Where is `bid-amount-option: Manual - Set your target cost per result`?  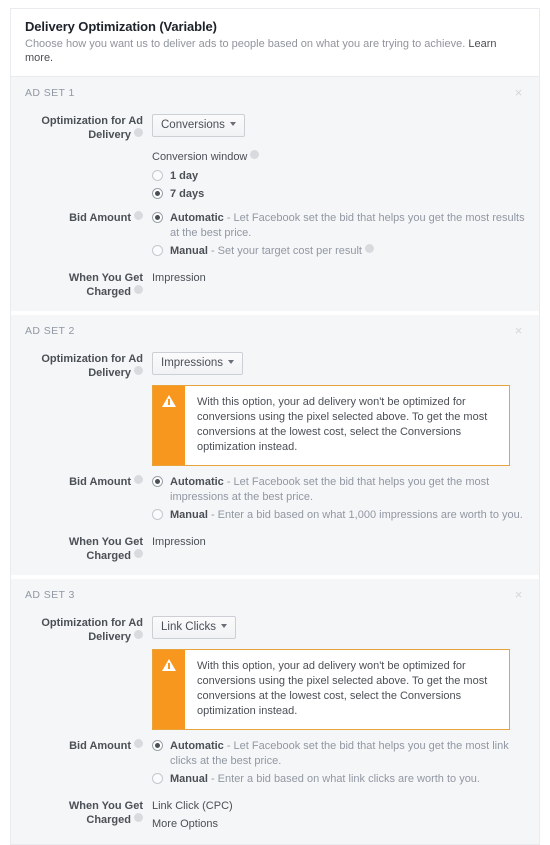 bid-amount-option: Manual - Set your target cost per result is located at coordinates (338, 251).